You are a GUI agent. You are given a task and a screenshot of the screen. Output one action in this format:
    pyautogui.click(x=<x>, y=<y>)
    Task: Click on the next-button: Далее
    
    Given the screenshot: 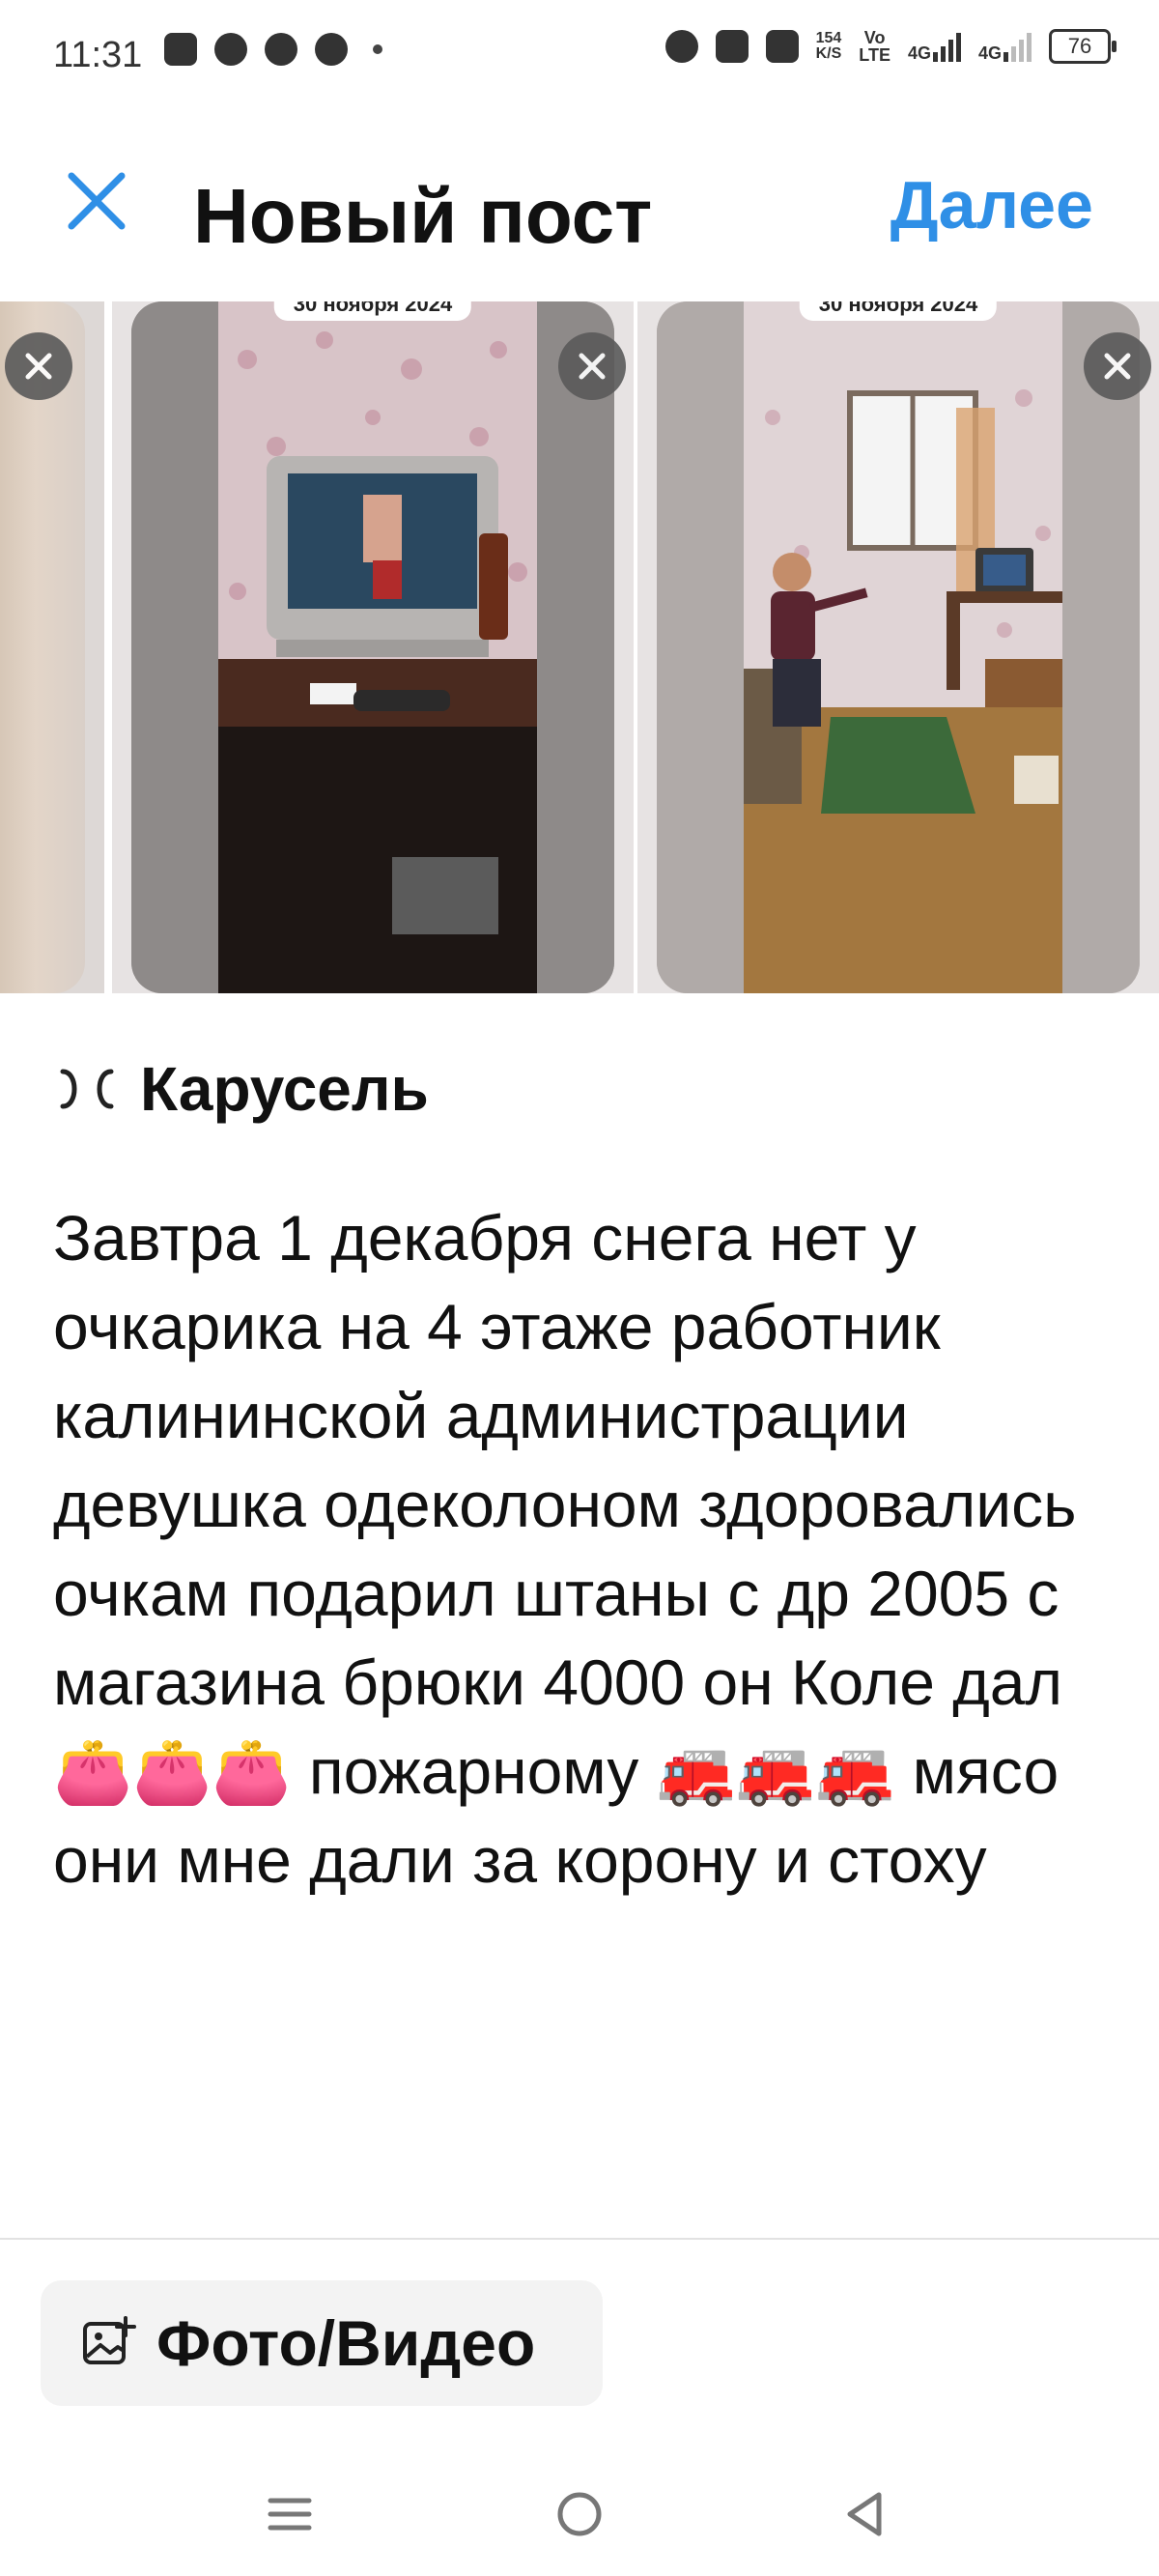 What is the action you would take?
    pyautogui.click(x=991, y=205)
    